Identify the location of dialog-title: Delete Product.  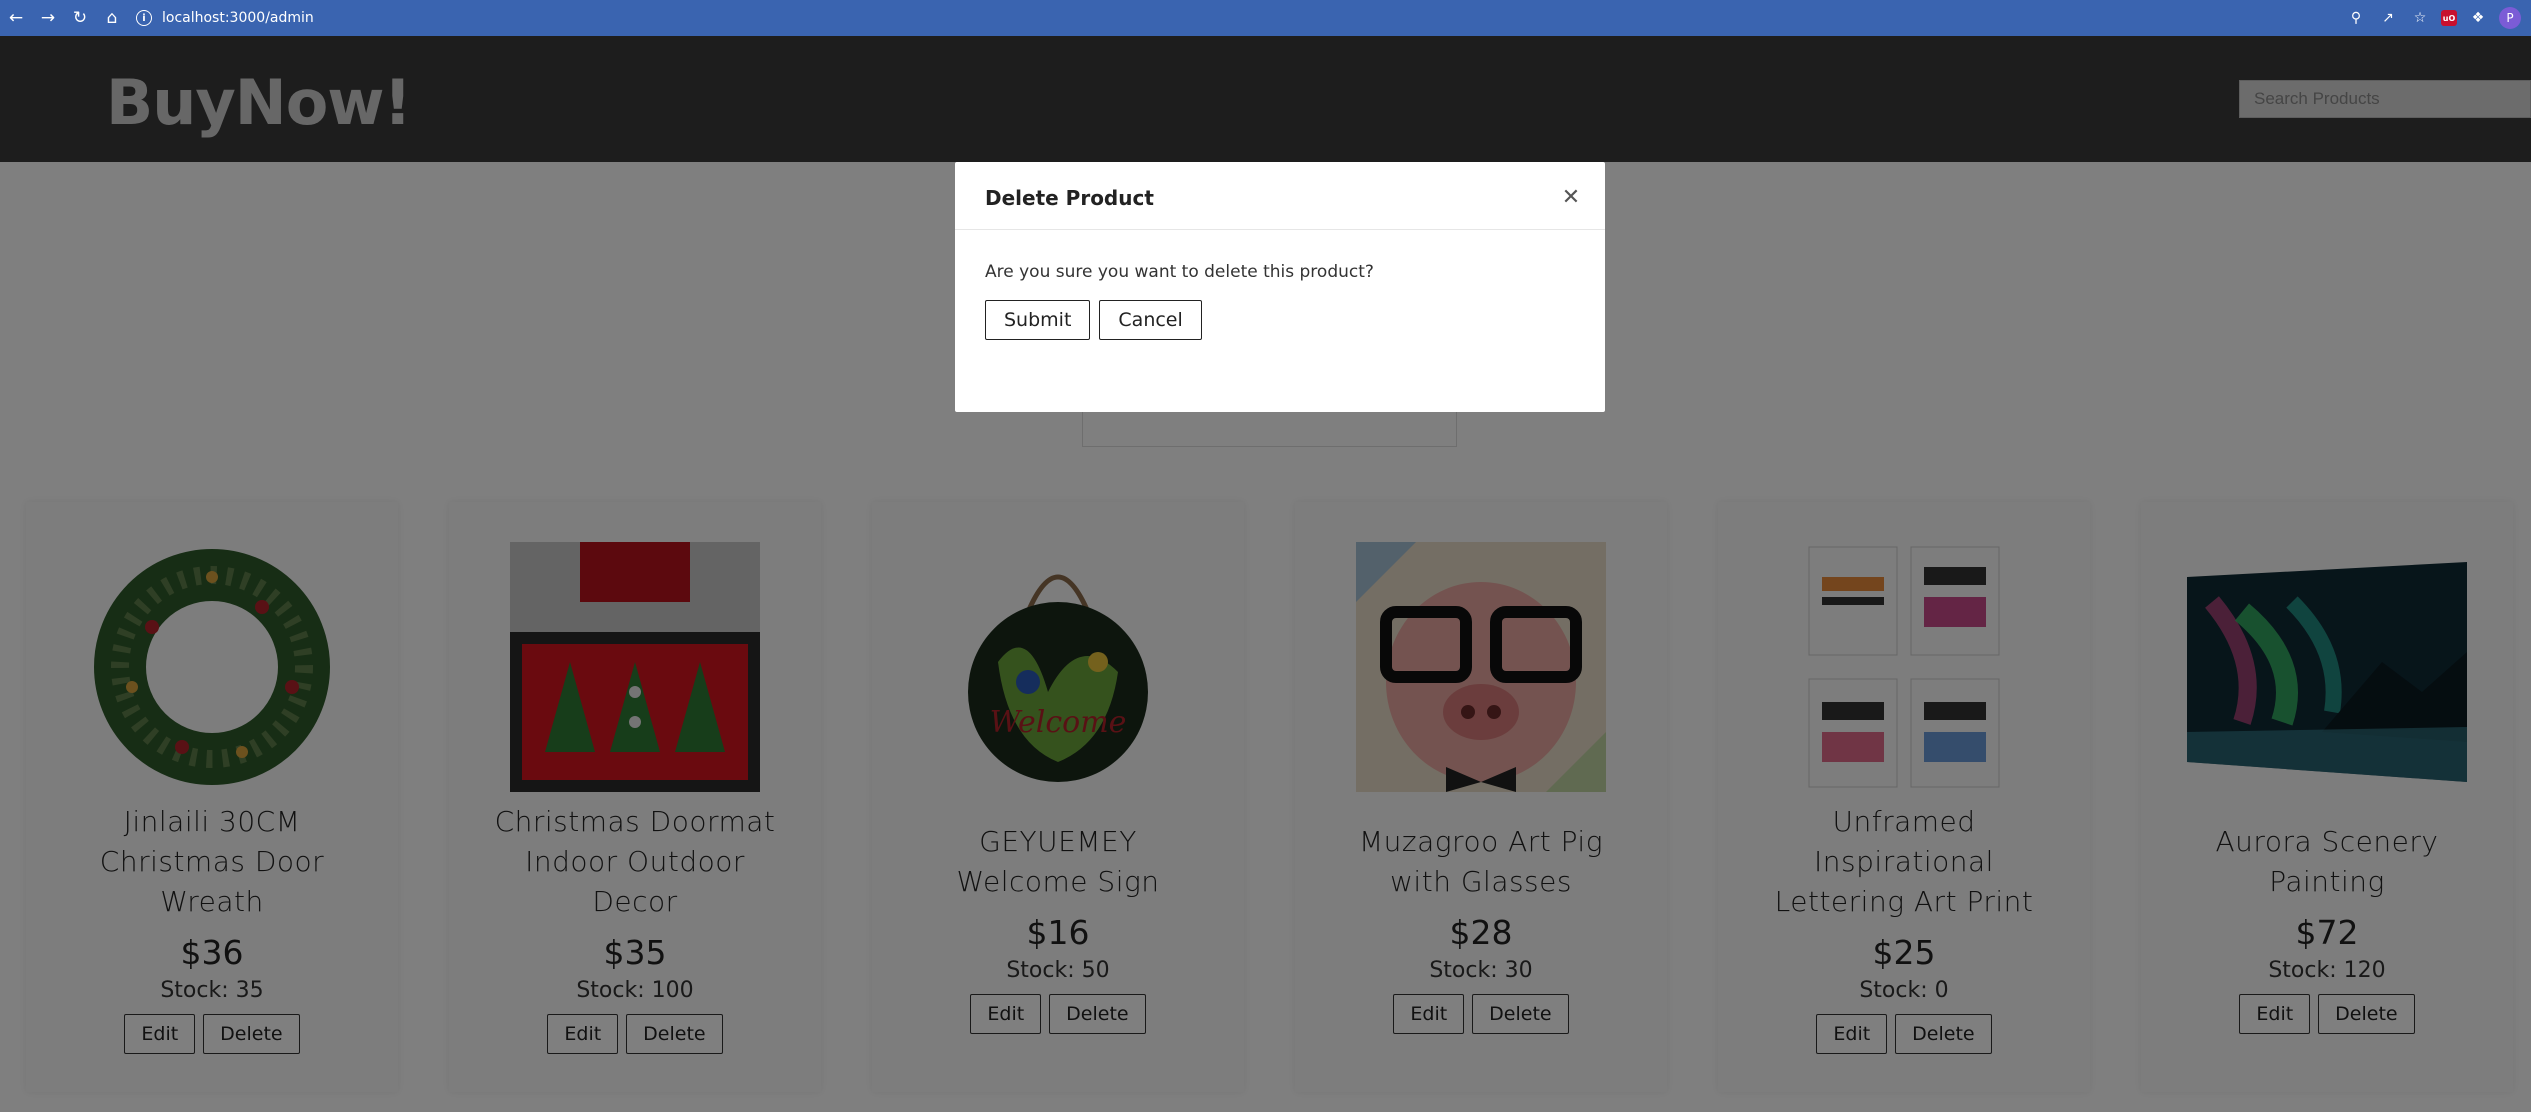
(1069, 198).